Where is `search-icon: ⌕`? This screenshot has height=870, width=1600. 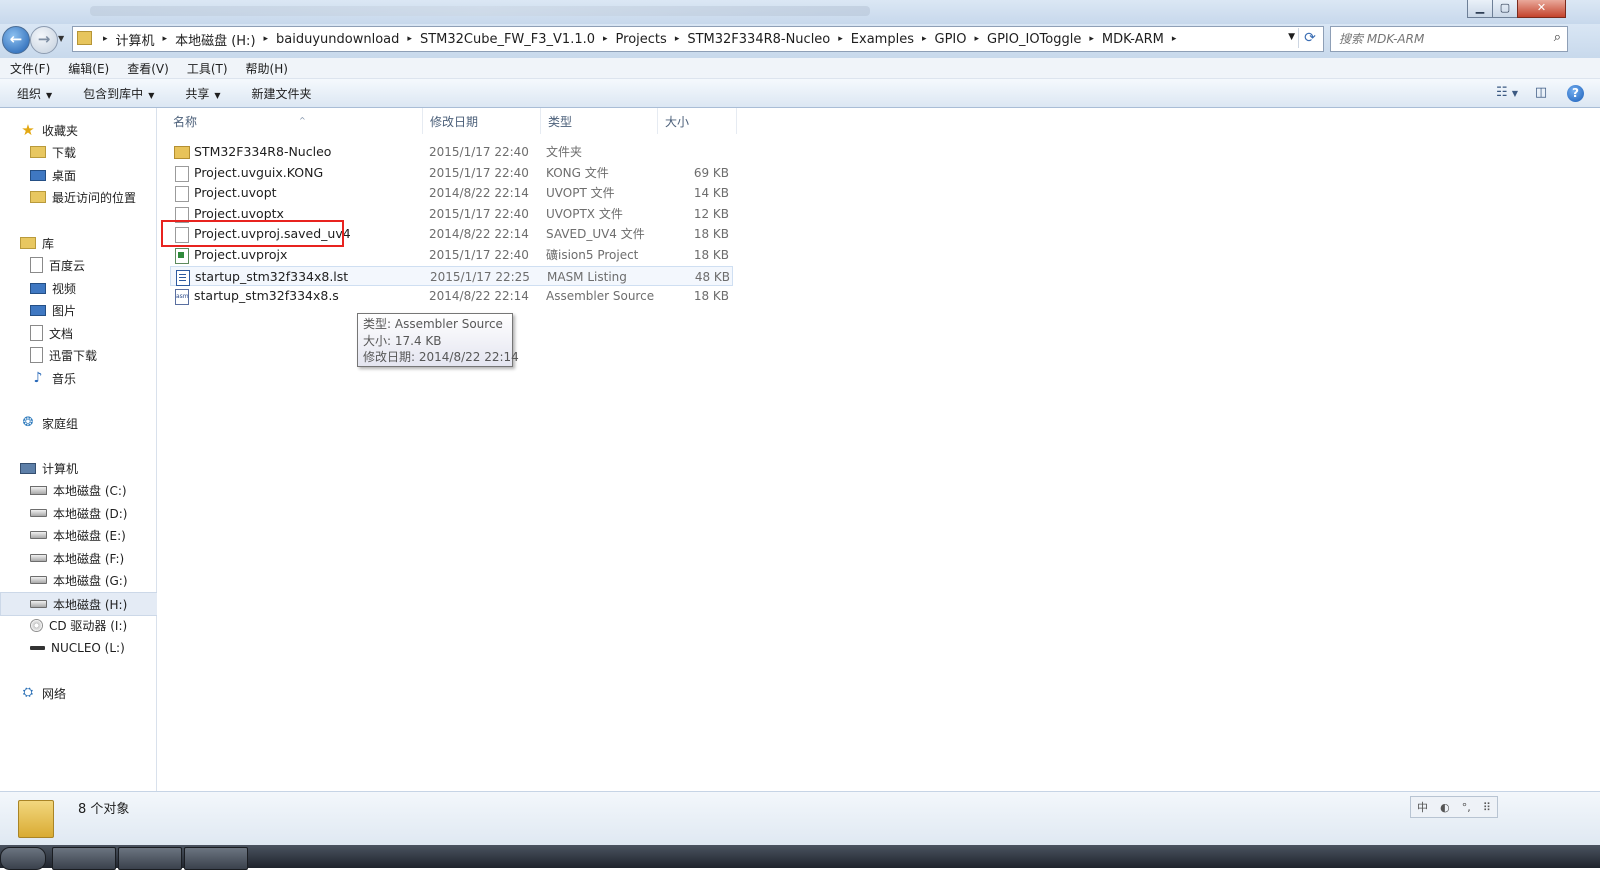
search-icon: ⌕ is located at coordinates (1557, 37).